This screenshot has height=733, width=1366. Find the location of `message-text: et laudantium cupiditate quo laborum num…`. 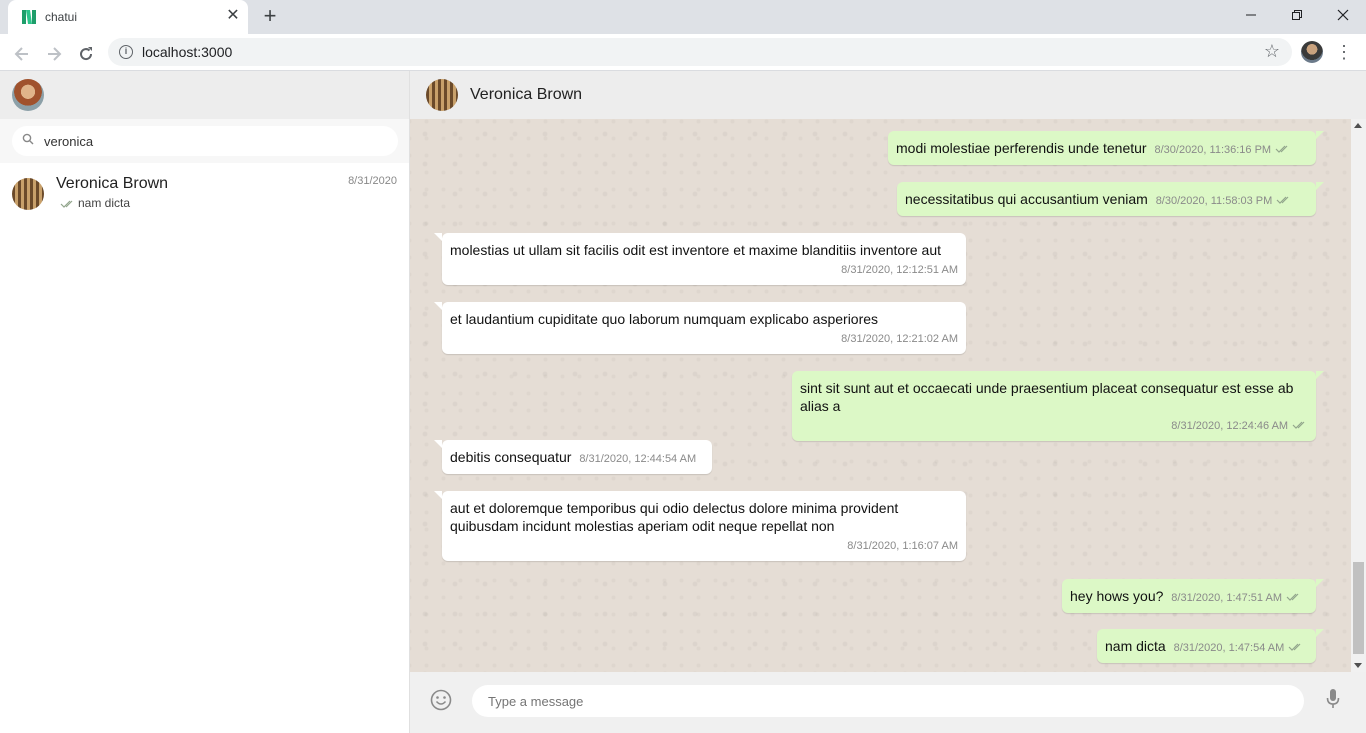

message-text: et laudantium cupiditate quo laborum num… is located at coordinates (664, 319).